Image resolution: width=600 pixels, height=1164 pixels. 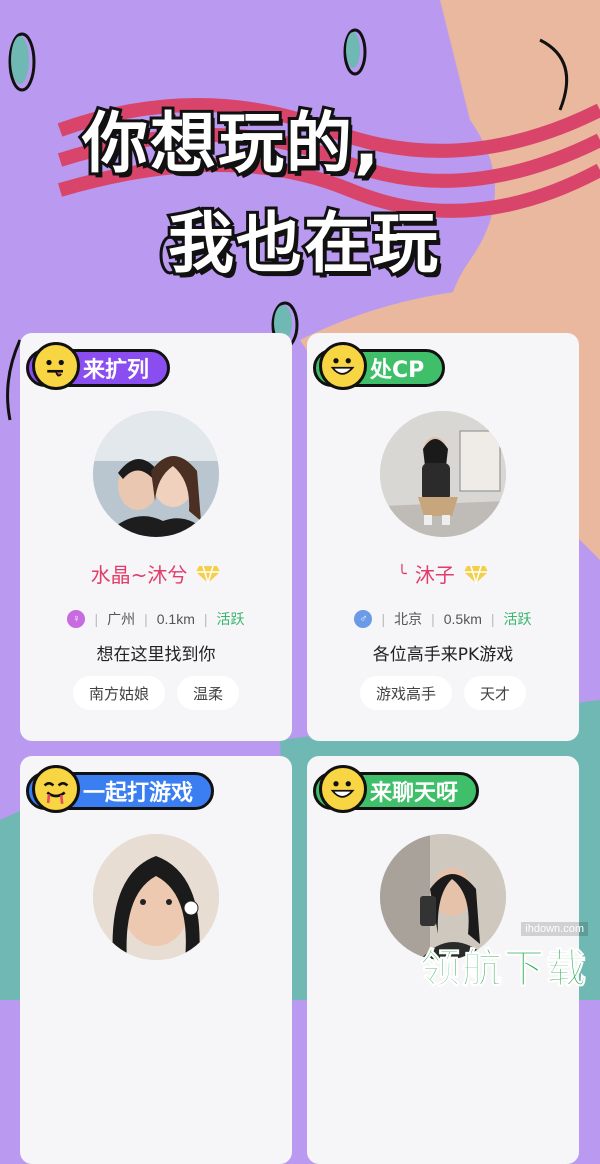 I want to click on city: 北京, so click(x=408, y=619).